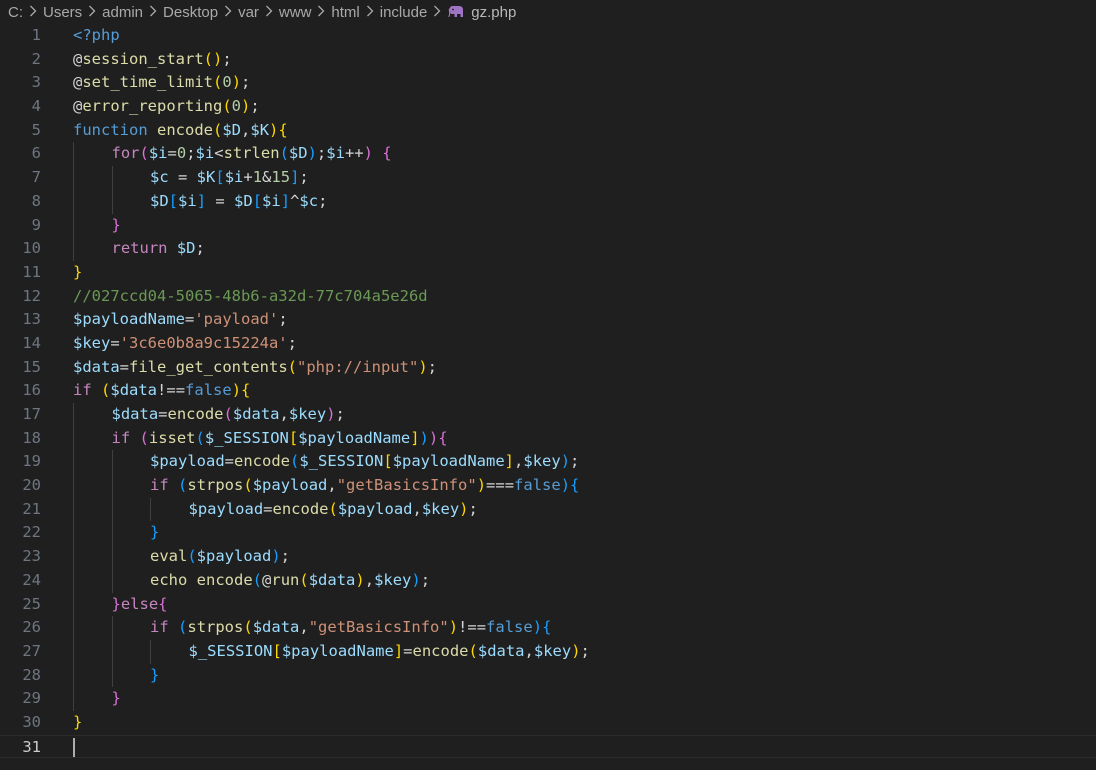 This screenshot has height=770, width=1096. I want to click on code-line: 13 $payloadName='payload';, so click(548, 320).